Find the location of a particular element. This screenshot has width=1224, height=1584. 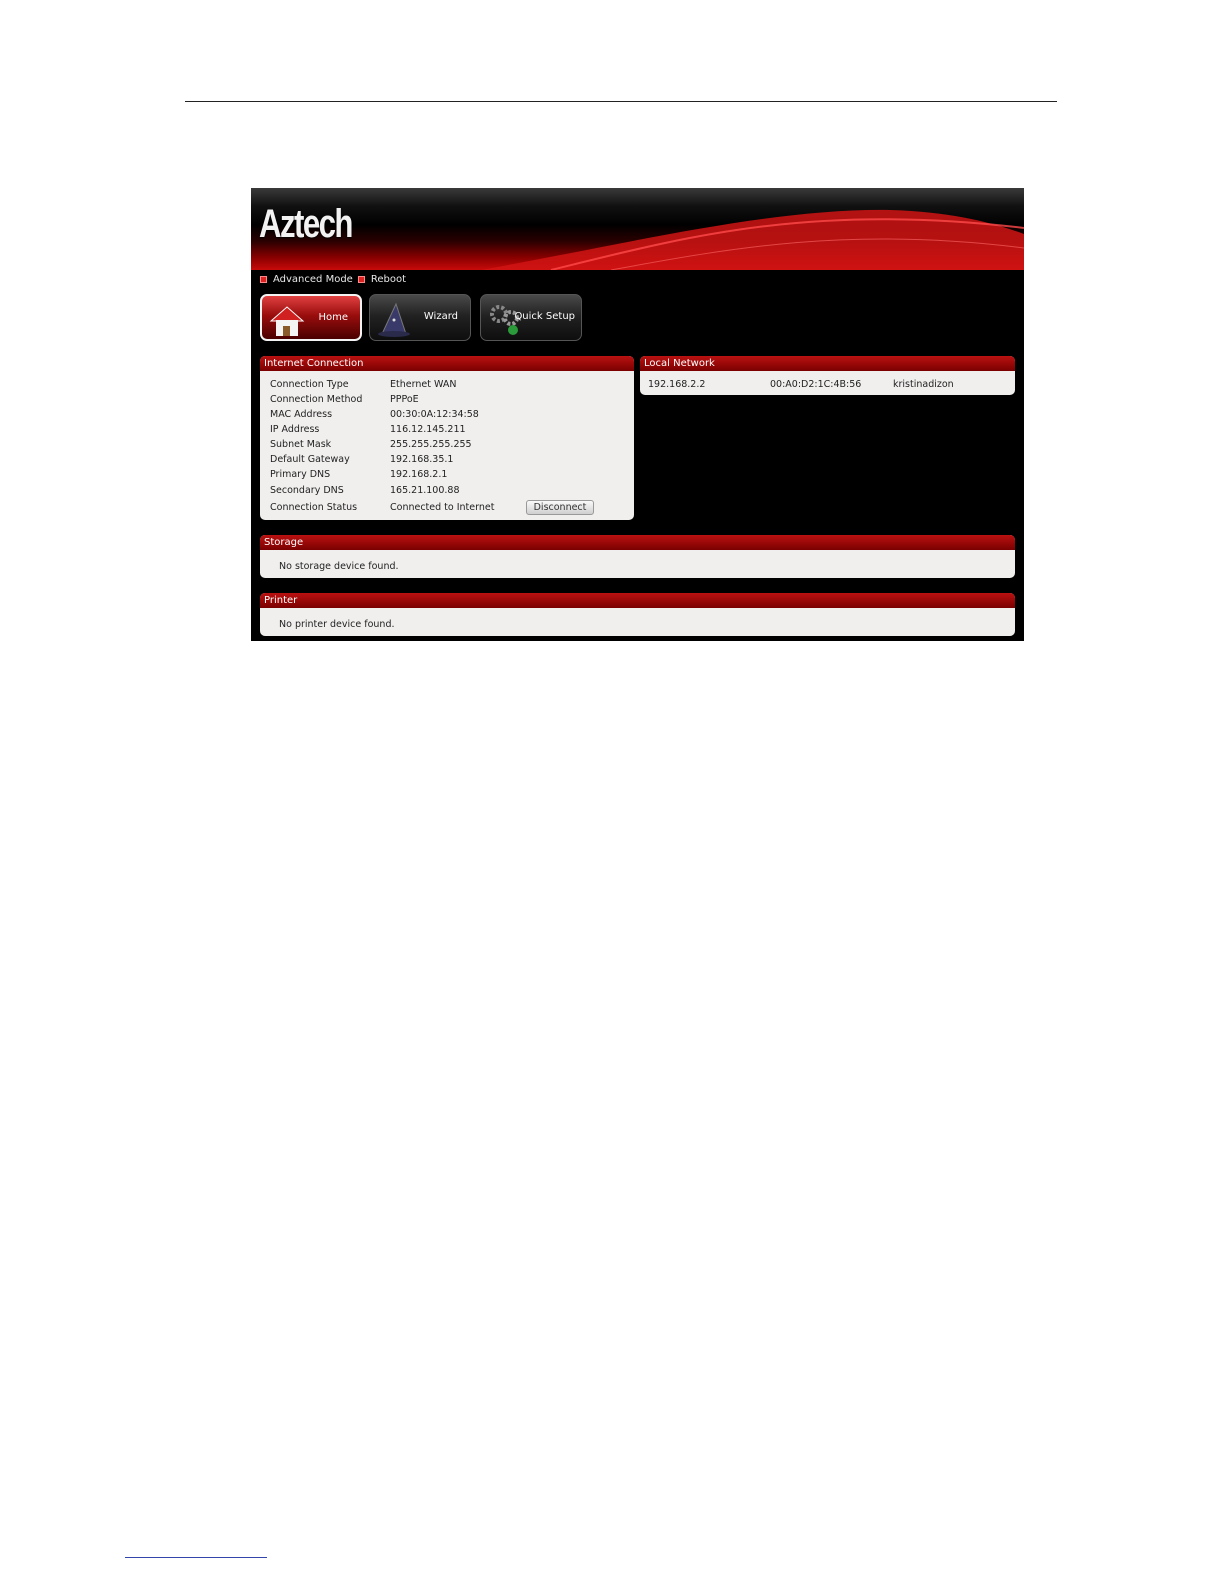

nav-wizard-label: Wizard is located at coordinates (440, 316).